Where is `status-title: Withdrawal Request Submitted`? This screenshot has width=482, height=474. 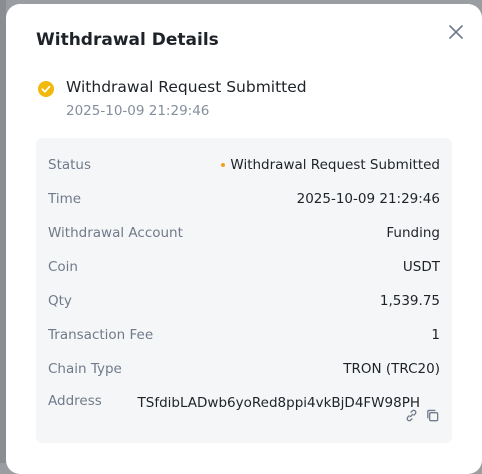
status-title: Withdrawal Request Submitted is located at coordinates (186, 87).